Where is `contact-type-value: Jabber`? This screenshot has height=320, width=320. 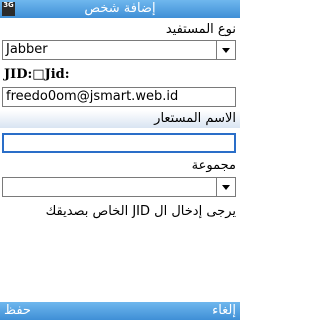 contact-type-value: Jabber is located at coordinates (27, 49).